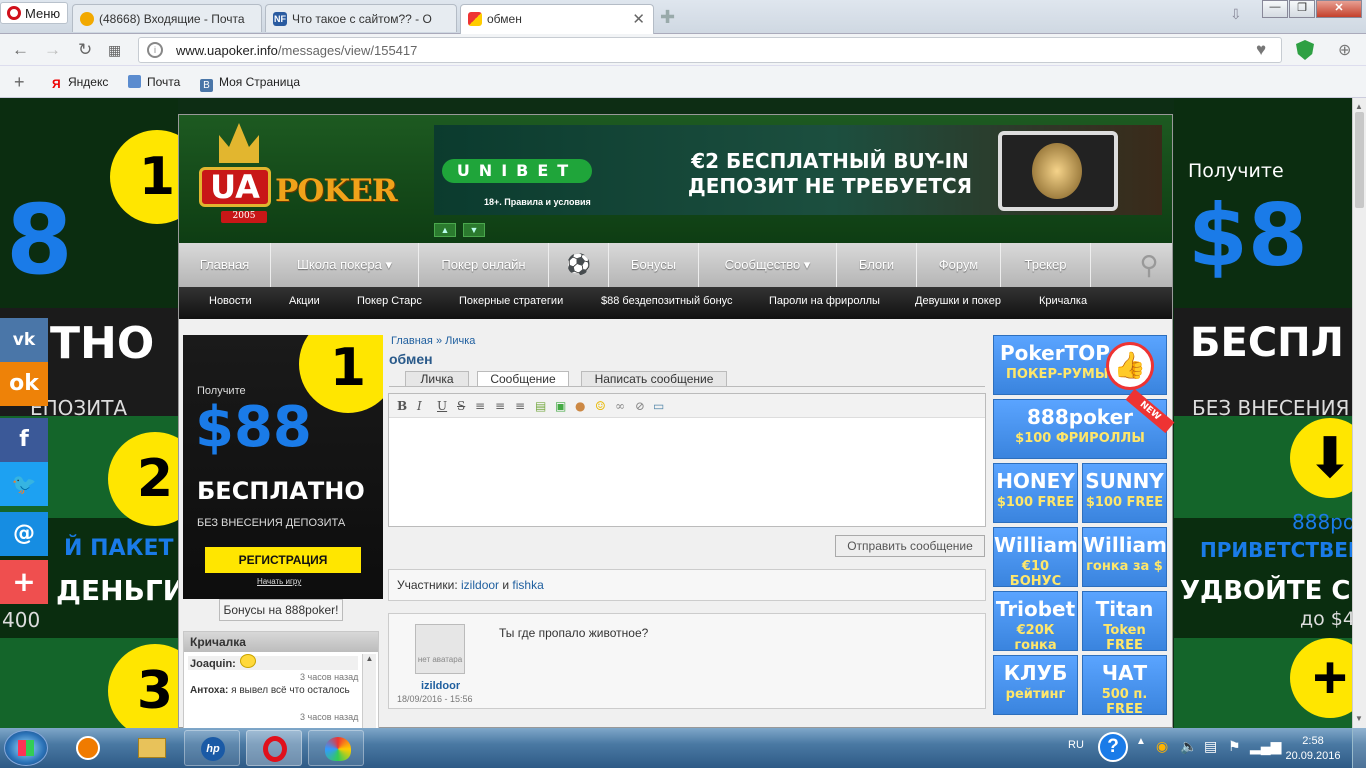 This screenshot has height=768, width=1366. What do you see at coordinates (1035, 558) in the screenshot?
I see `promo-william-bonus: William €10 БОНУС` at bounding box center [1035, 558].